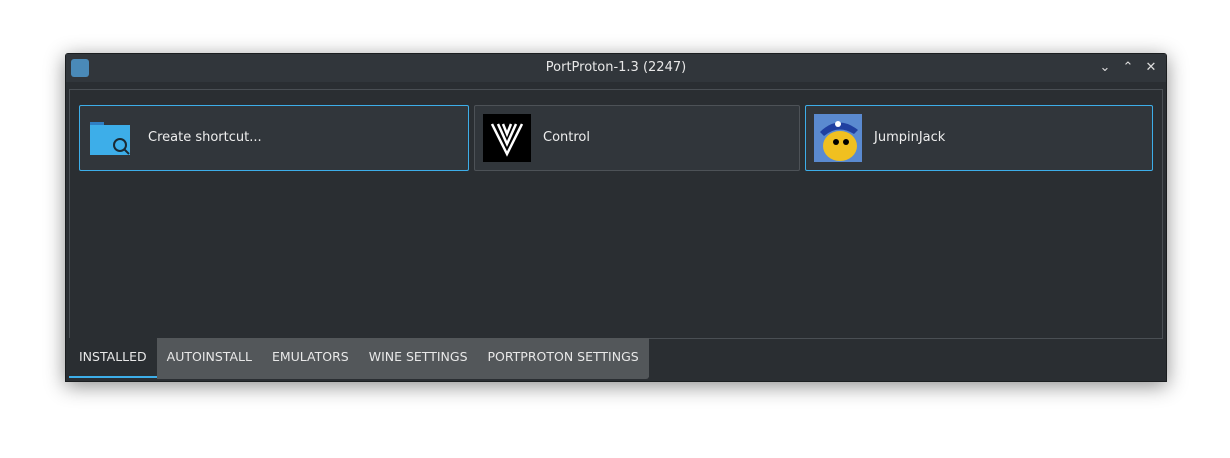 The height and width of the screenshot is (458, 1230). What do you see at coordinates (80, 68) in the screenshot?
I see `app-icon` at bounding box center [80, 68].